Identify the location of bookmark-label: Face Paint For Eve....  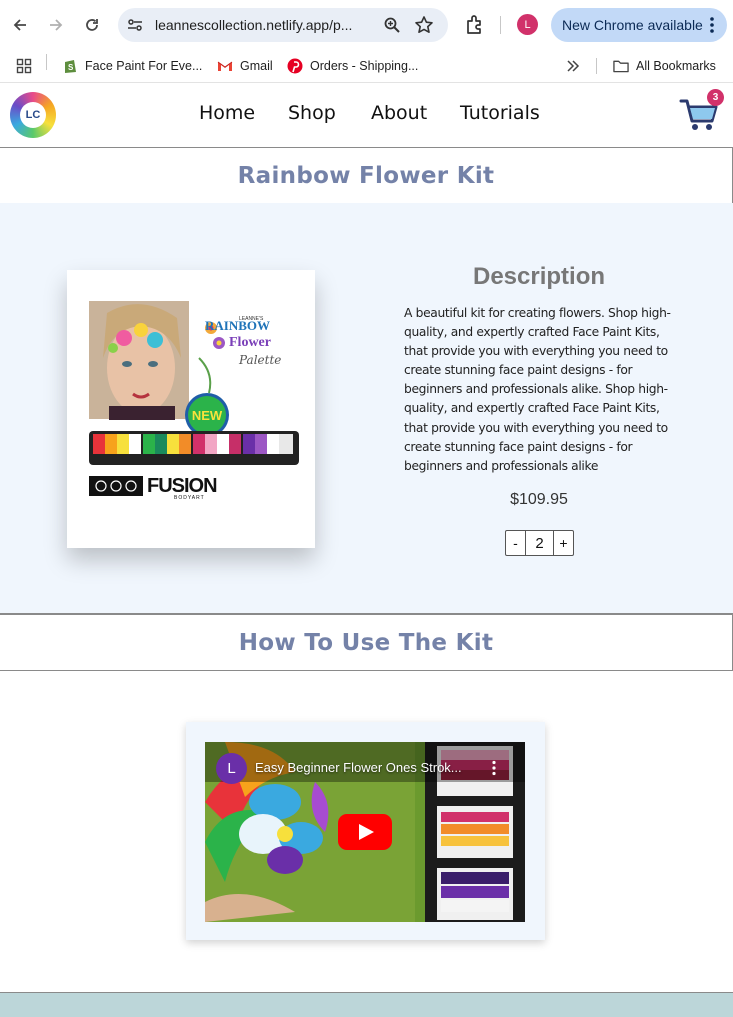
(144, 66).